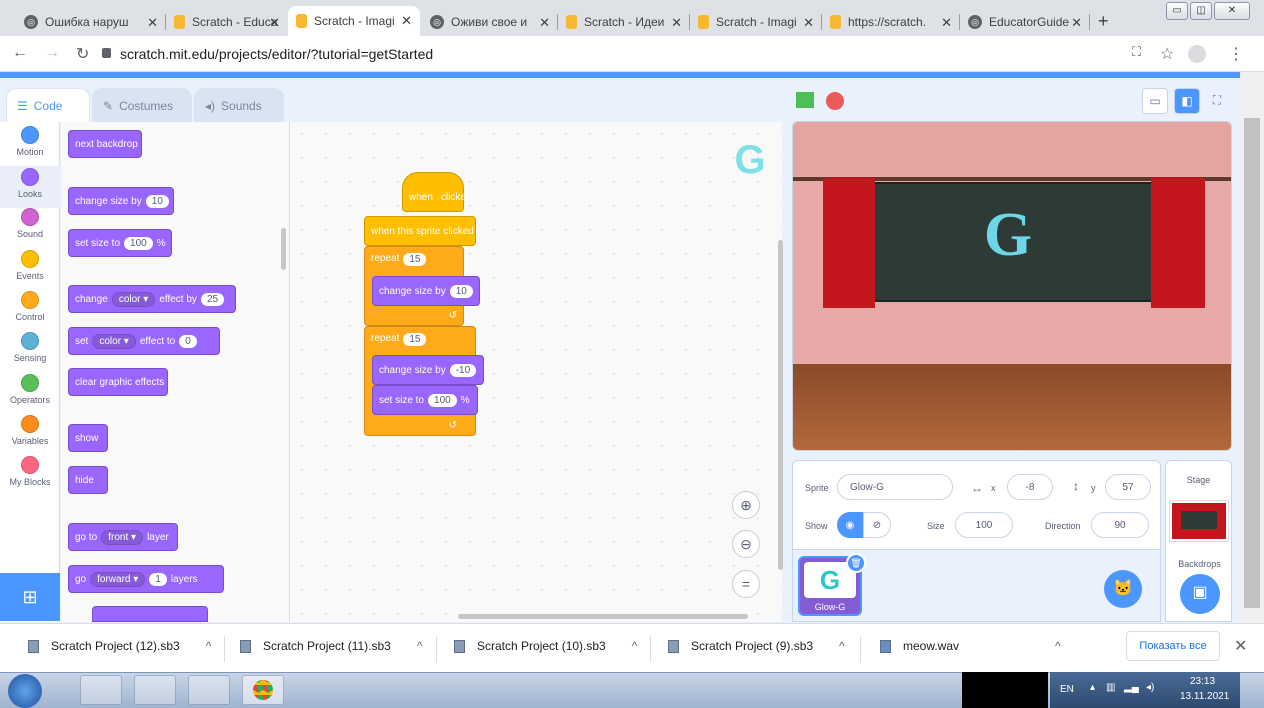 This screenshot has height=708, width=1264. I want to click on block-set-effect-to: set color ▾ effect to 0, so click(144, 341).